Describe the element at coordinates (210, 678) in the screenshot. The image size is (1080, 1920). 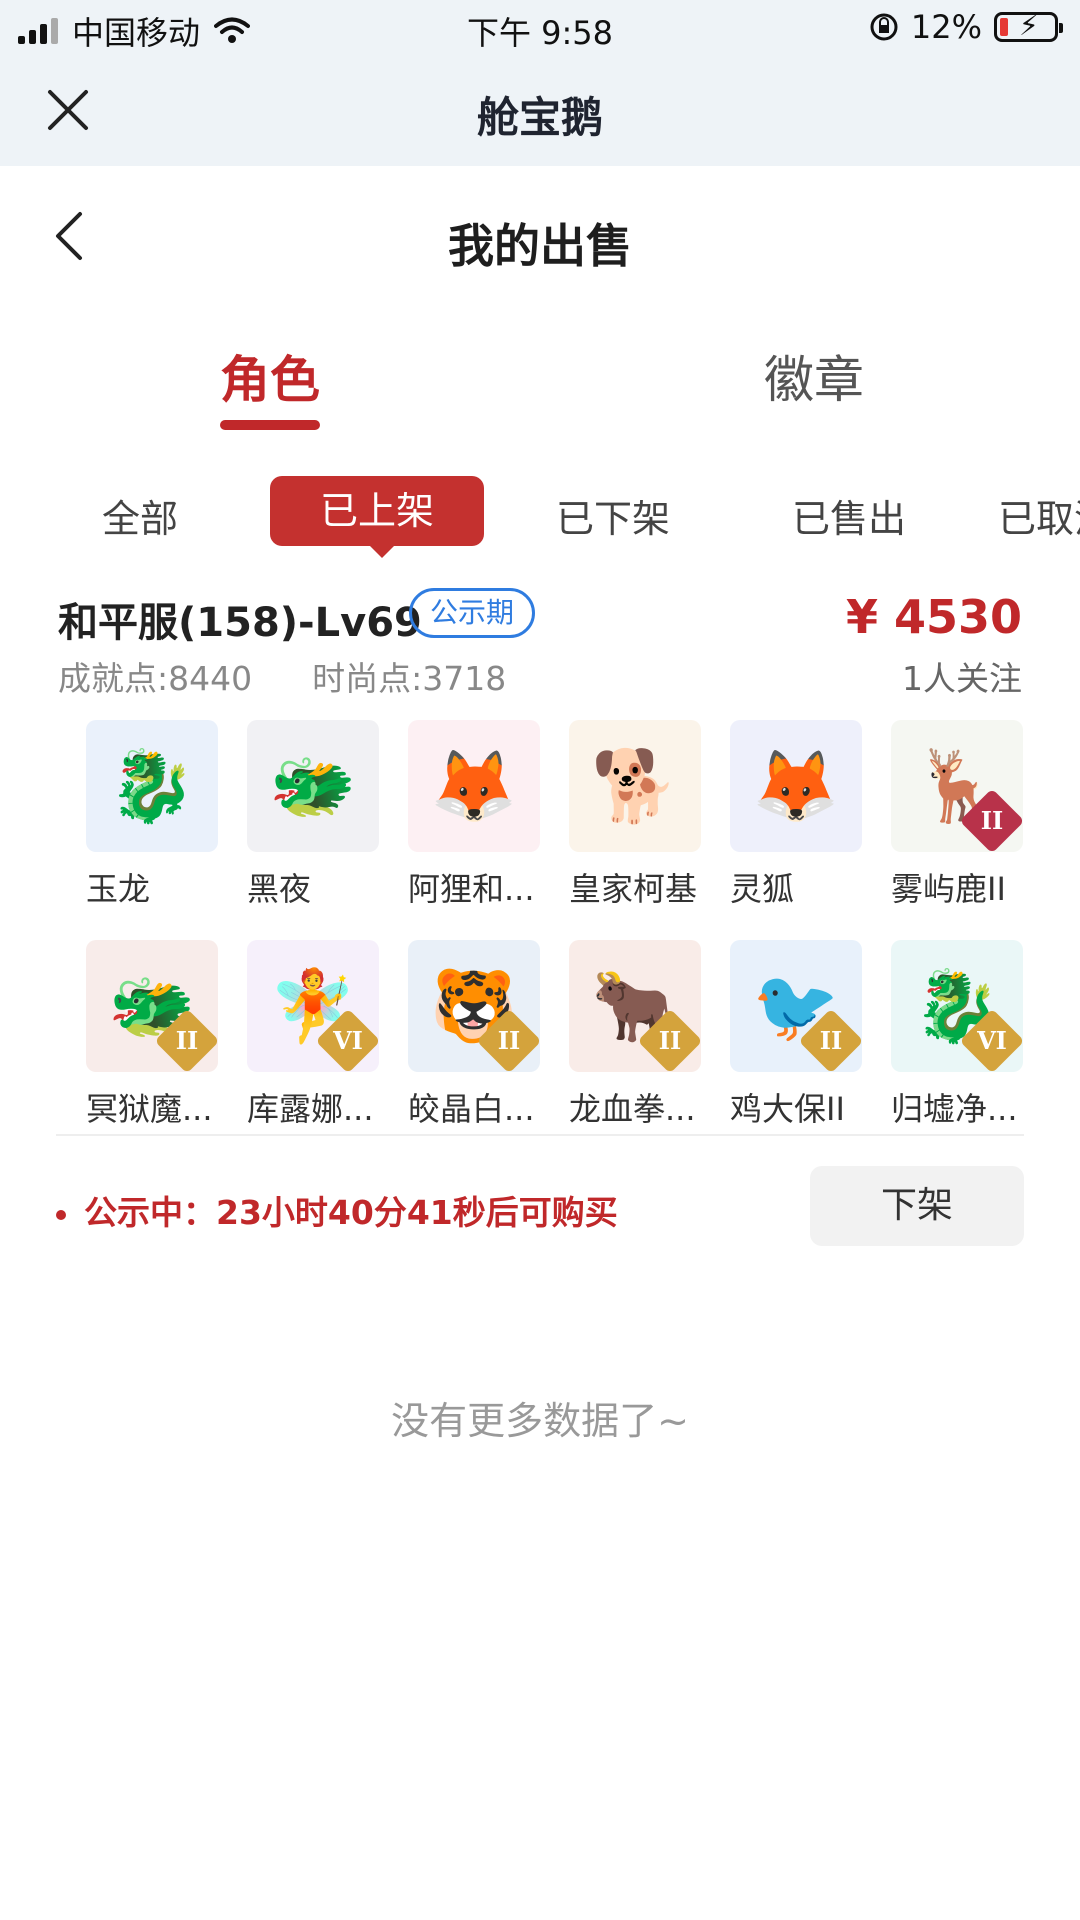
I see `achievement-value: 8440` at that location.